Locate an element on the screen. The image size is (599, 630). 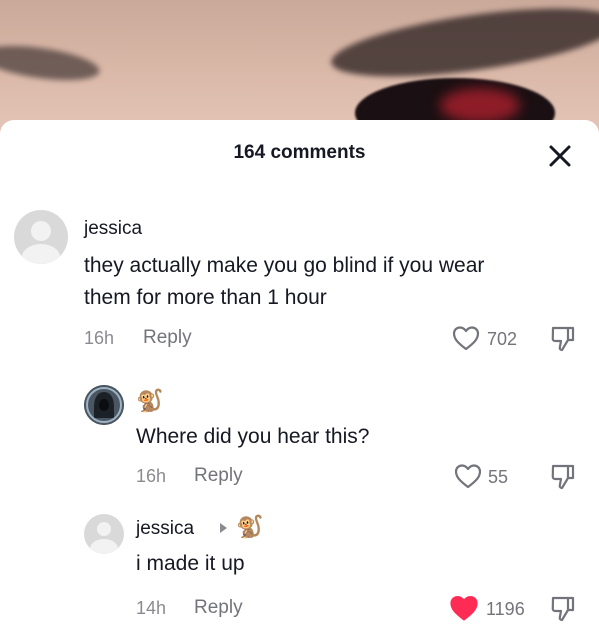
comment-text: Where did you hear this? is located at coordinates (253, 436).